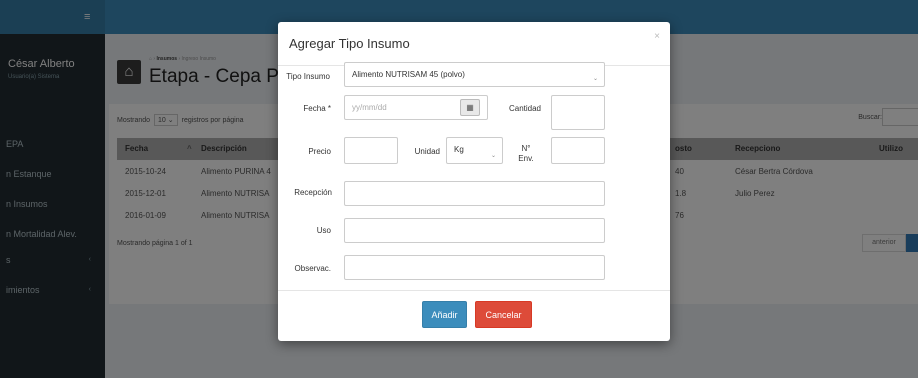 The height and width of the screenshot is (378, 918). What do you see at coordinates (313, 192) in the screenshot?
I see `recepcion-label: Recepción` at bounding box center [313, 192].